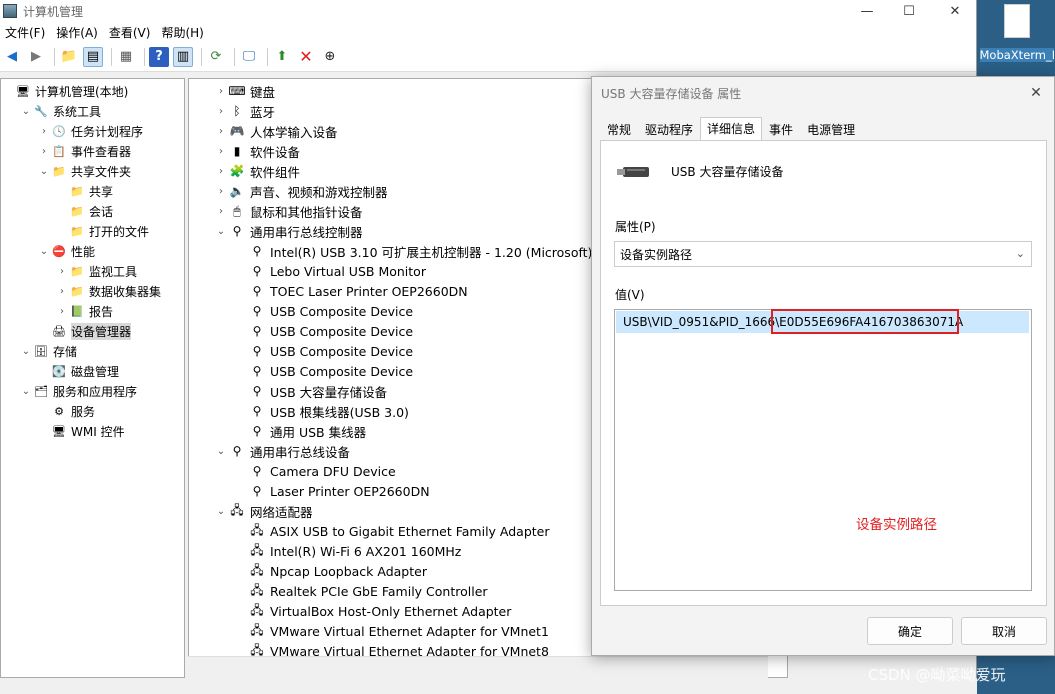 Image resolution: width=1055 pixels, height=694 pixels. What do you see at coordinates (183, 56) in the screenshot?
I see `show-action-pane-icon: ▥` at bounding box center [183, 56].